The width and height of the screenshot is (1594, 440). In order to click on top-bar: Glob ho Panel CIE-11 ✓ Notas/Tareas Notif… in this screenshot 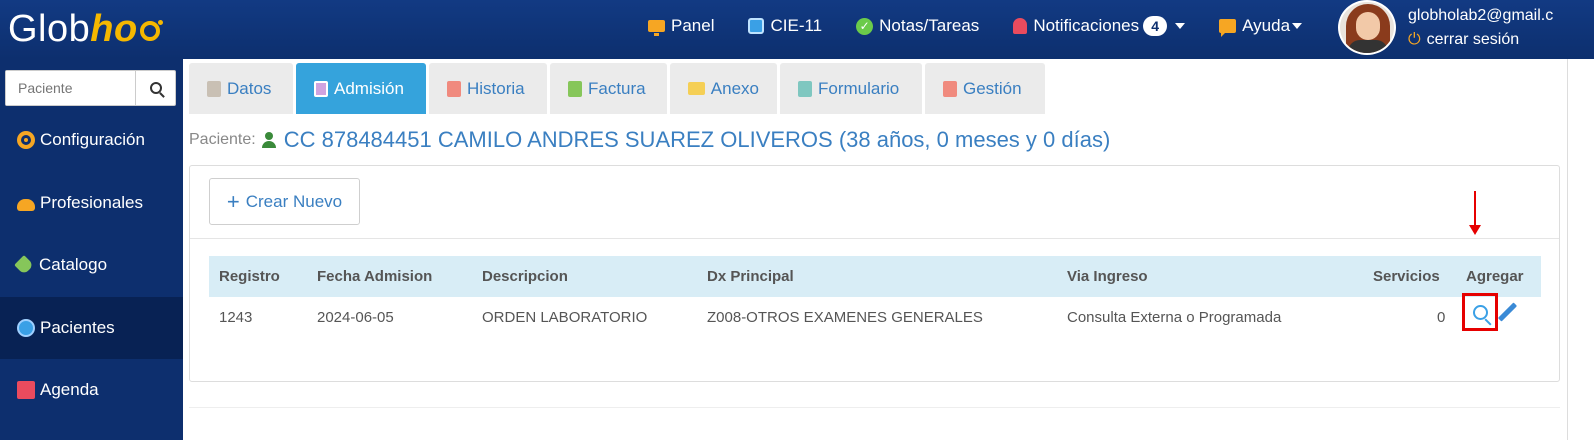, I will do `click(797, 29)`.